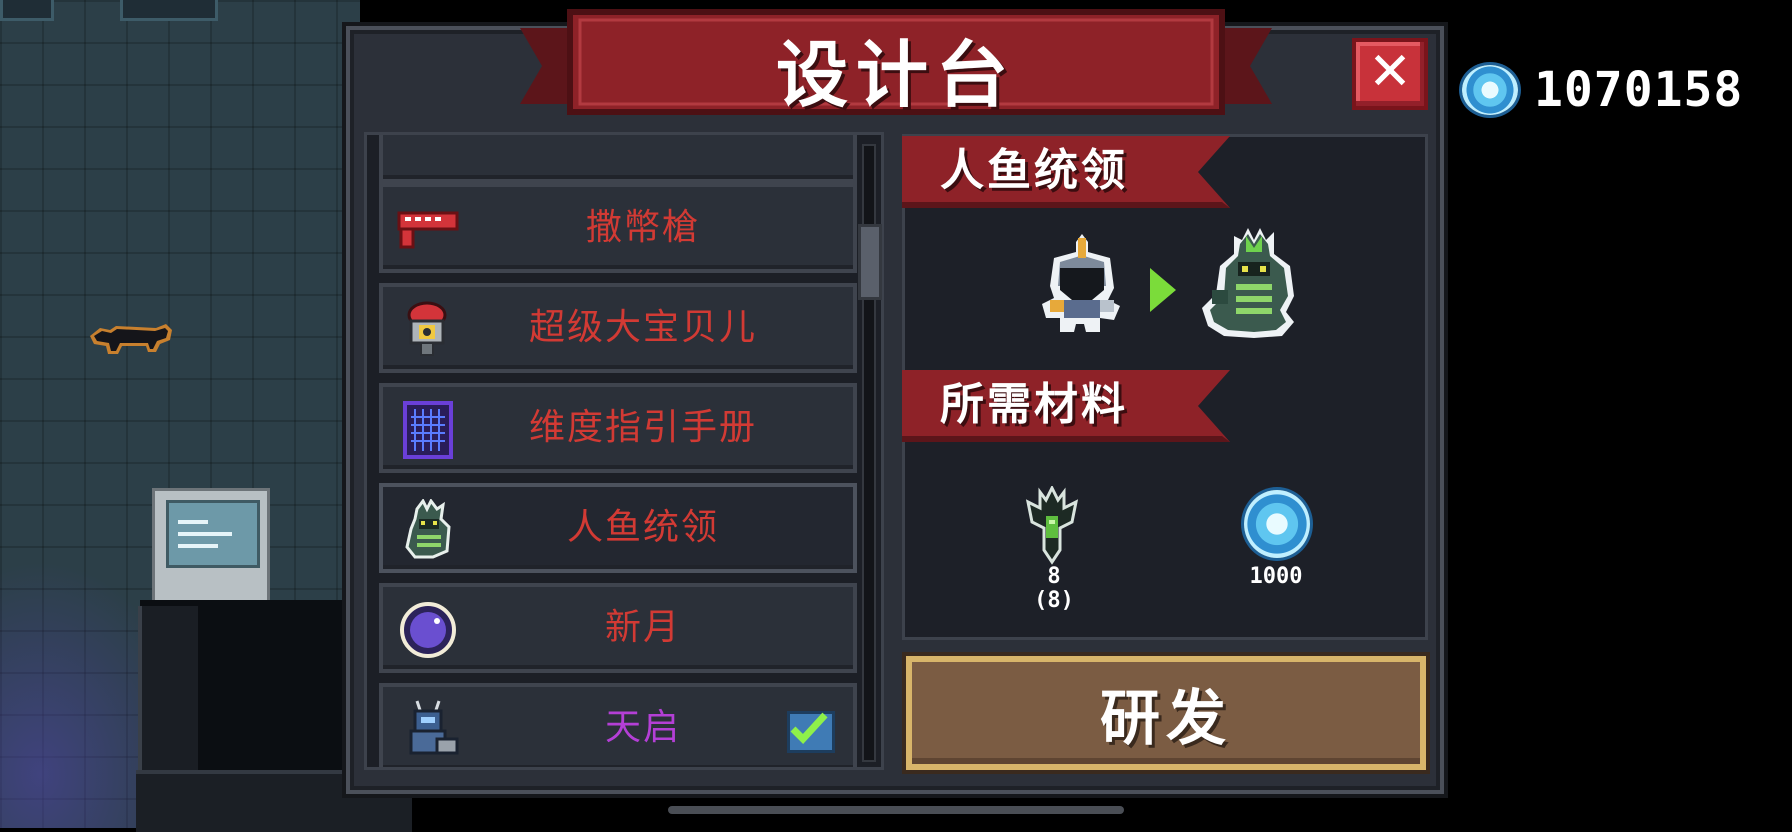 This screenshot has height=832, width=1792. What do you see at coordinates (1054, 576) in the screenshot?
I see `material-amount: 8` at bounding box center [1054, 576].